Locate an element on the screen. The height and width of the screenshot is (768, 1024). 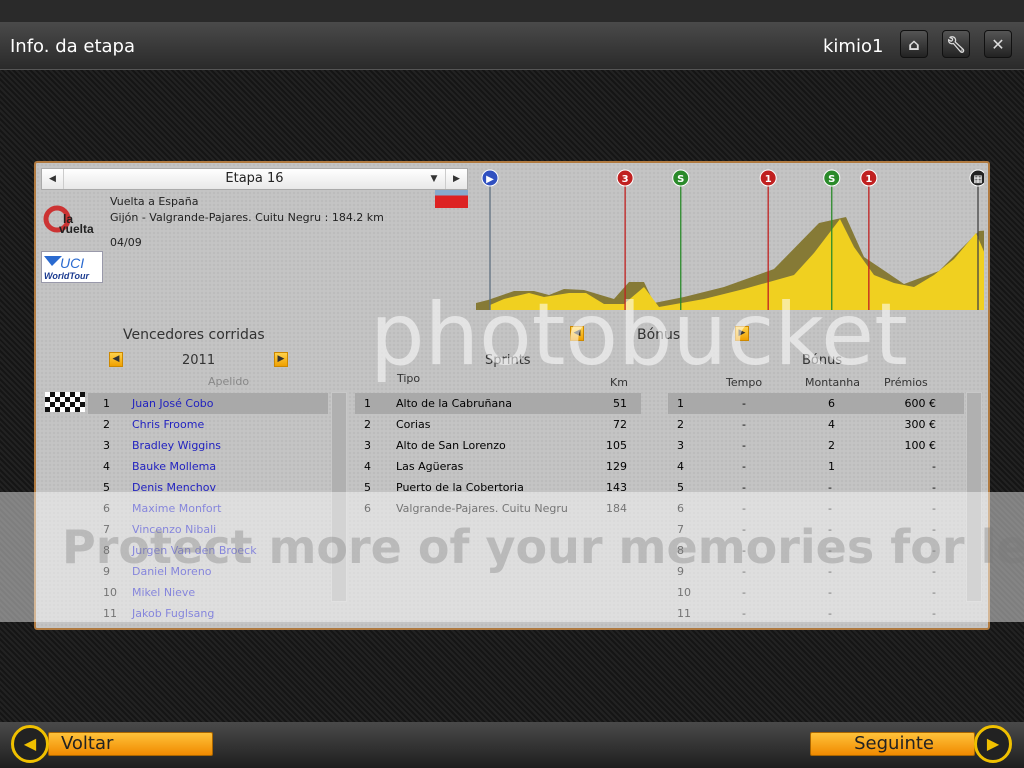
sprint-name: Corias is located at coordinates (413, 424).